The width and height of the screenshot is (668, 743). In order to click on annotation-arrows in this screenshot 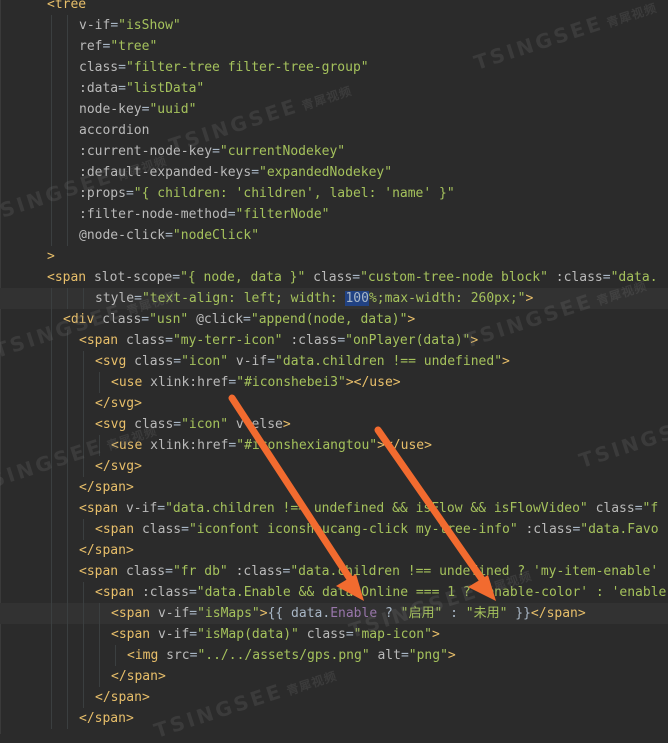, I will do `click(362, 497)`.